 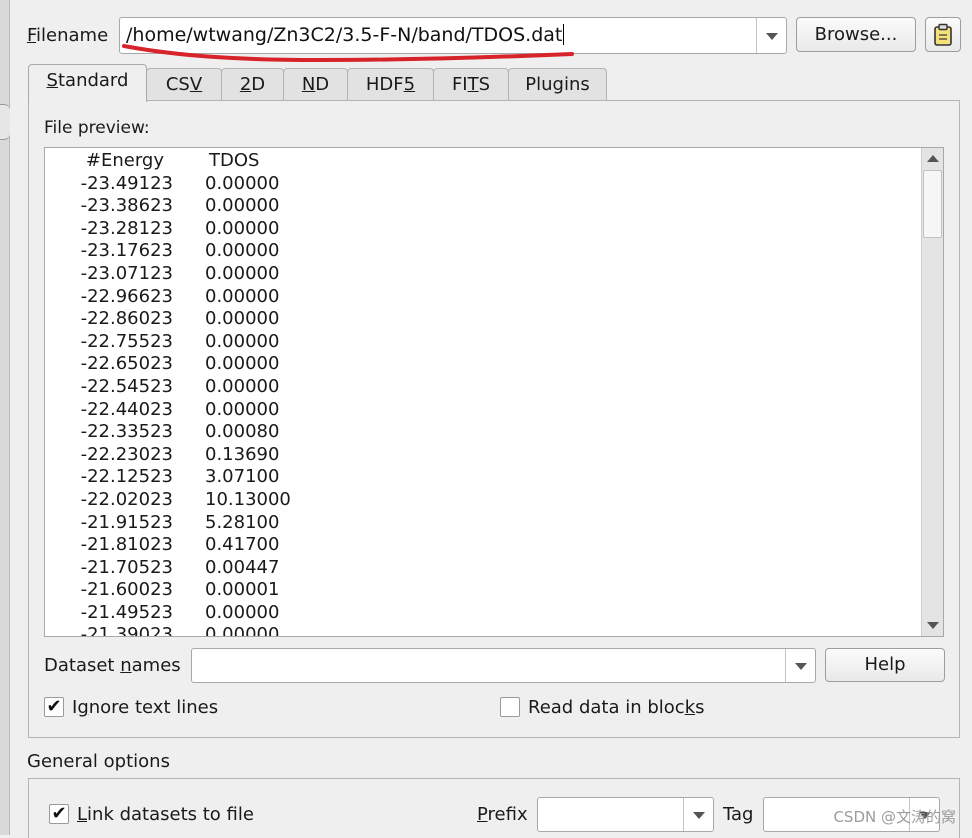 I want to click on dataset-names-combo, so click(x=503, y=665).